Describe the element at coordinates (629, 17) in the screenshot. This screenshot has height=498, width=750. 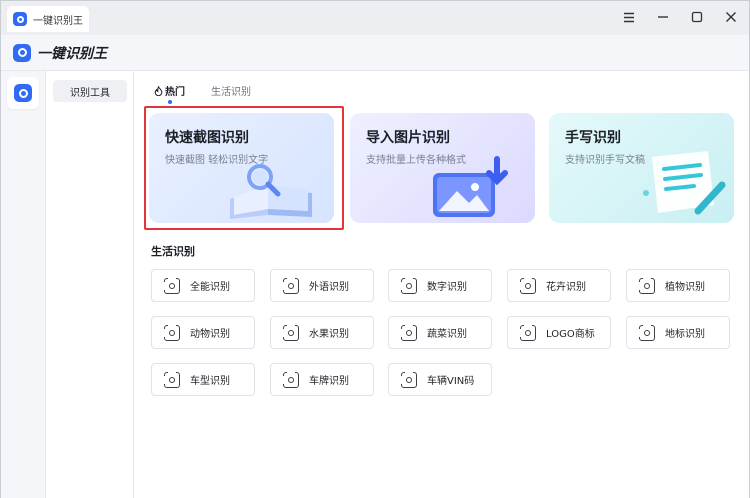
I see `menu-icon` at that location.